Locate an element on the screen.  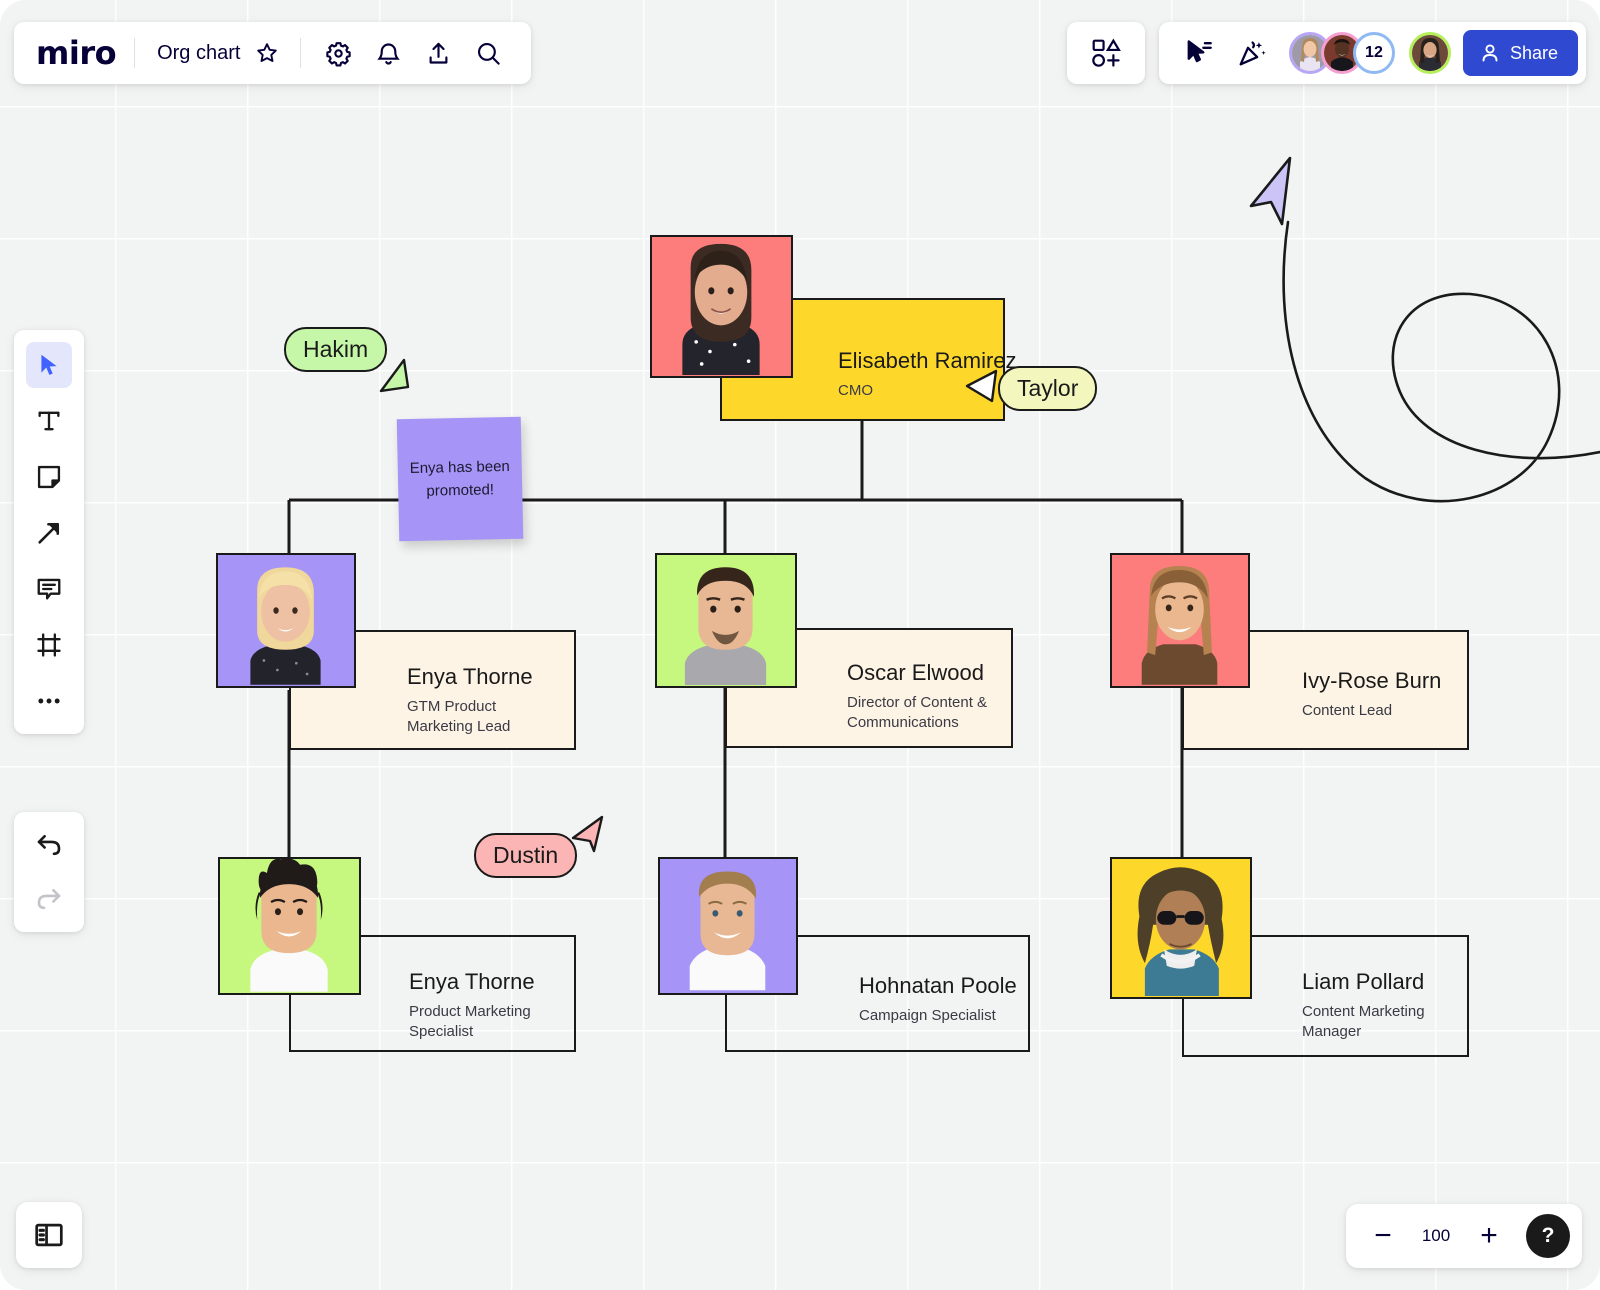
frame-tool is located at coordinates (49, 645).